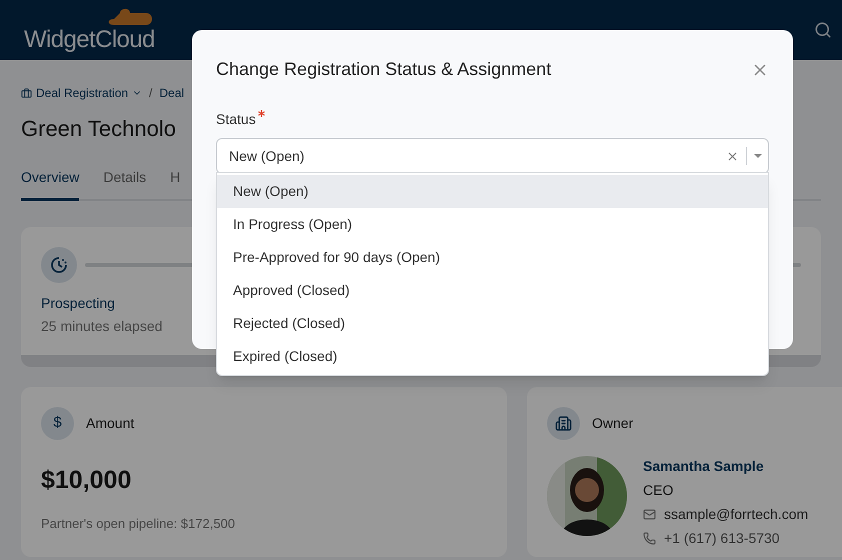 The image size is (842, 560). I want to click on owner-role: CEO, so click(658, 490).